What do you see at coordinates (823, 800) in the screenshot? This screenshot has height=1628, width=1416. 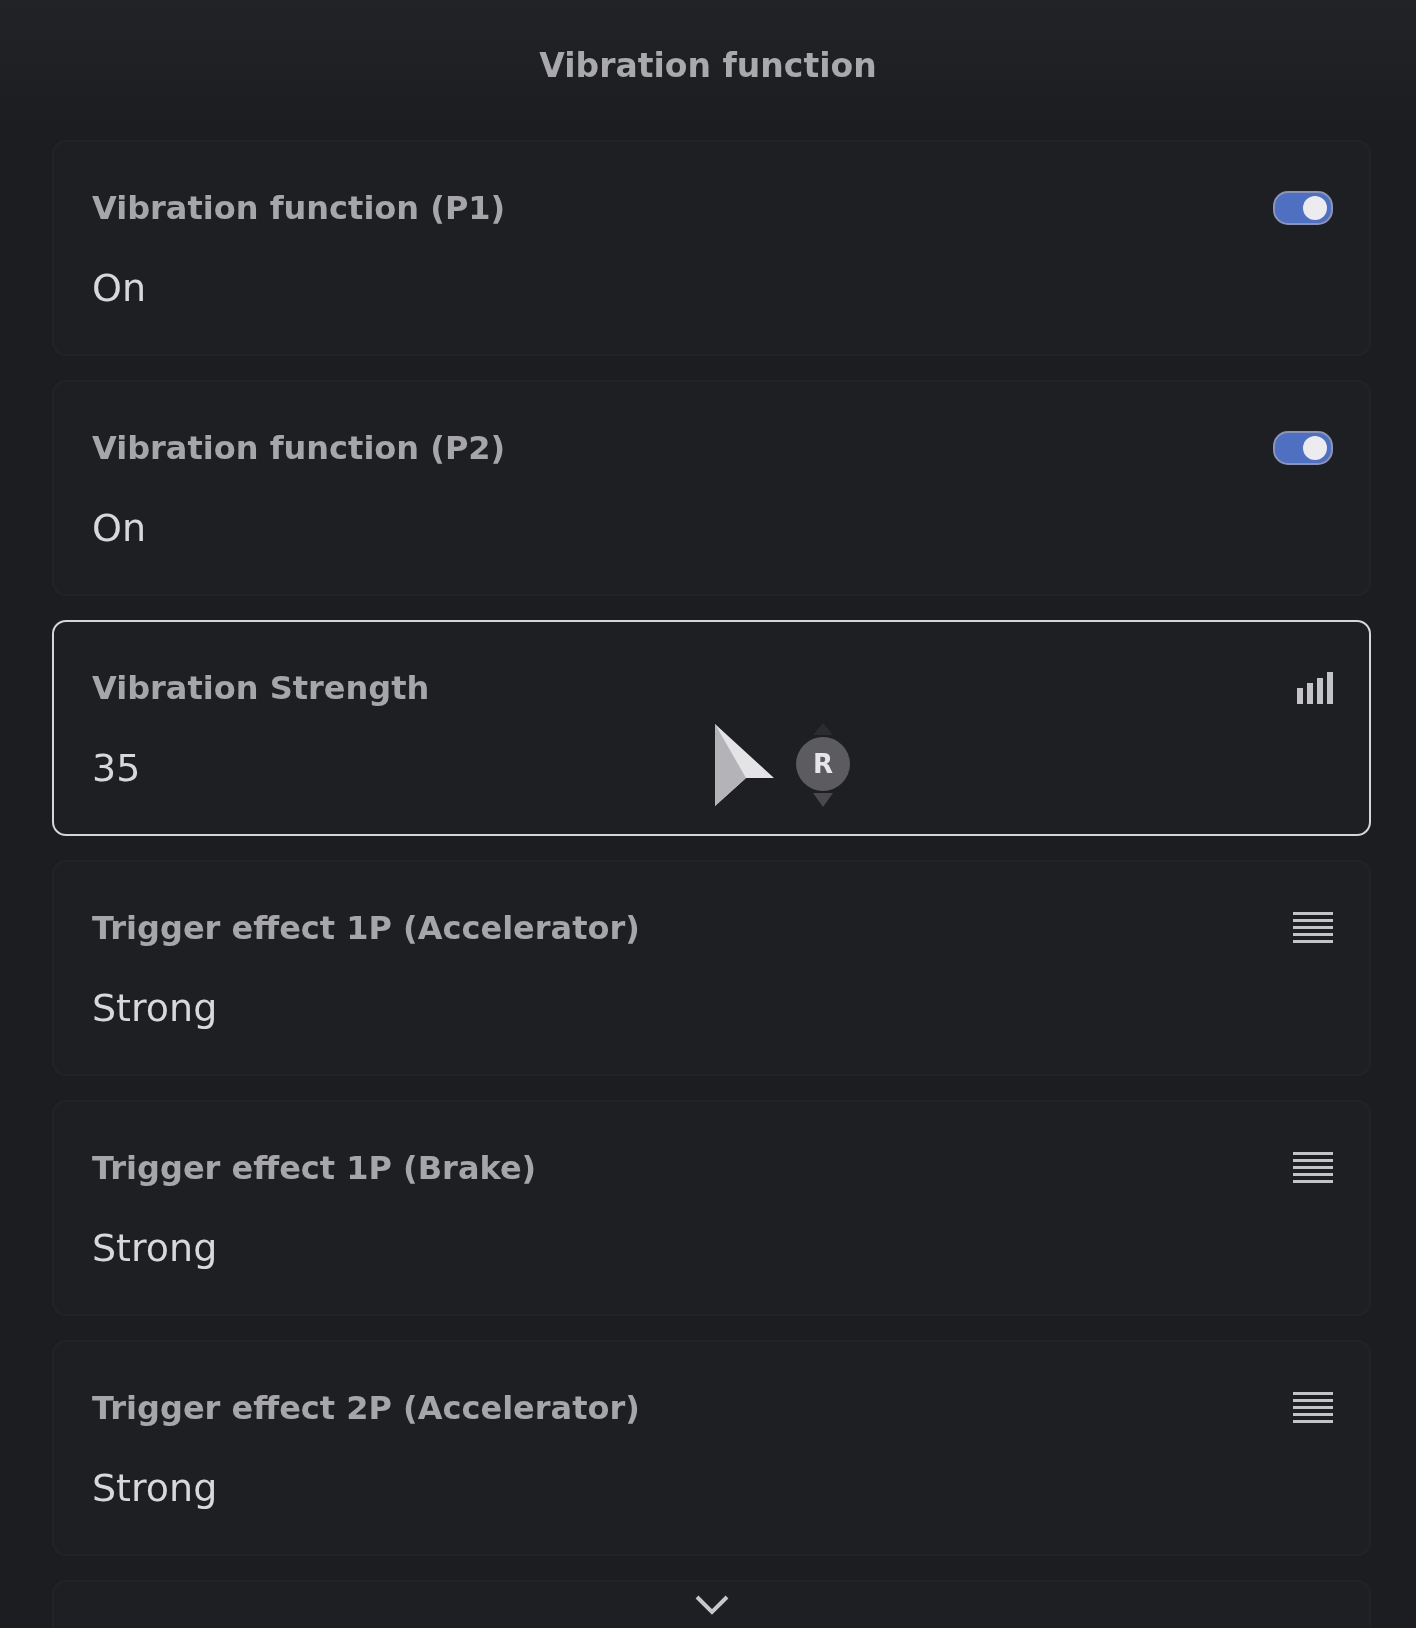 I see `arrow-down-icon` at bounding box center [823, 800].